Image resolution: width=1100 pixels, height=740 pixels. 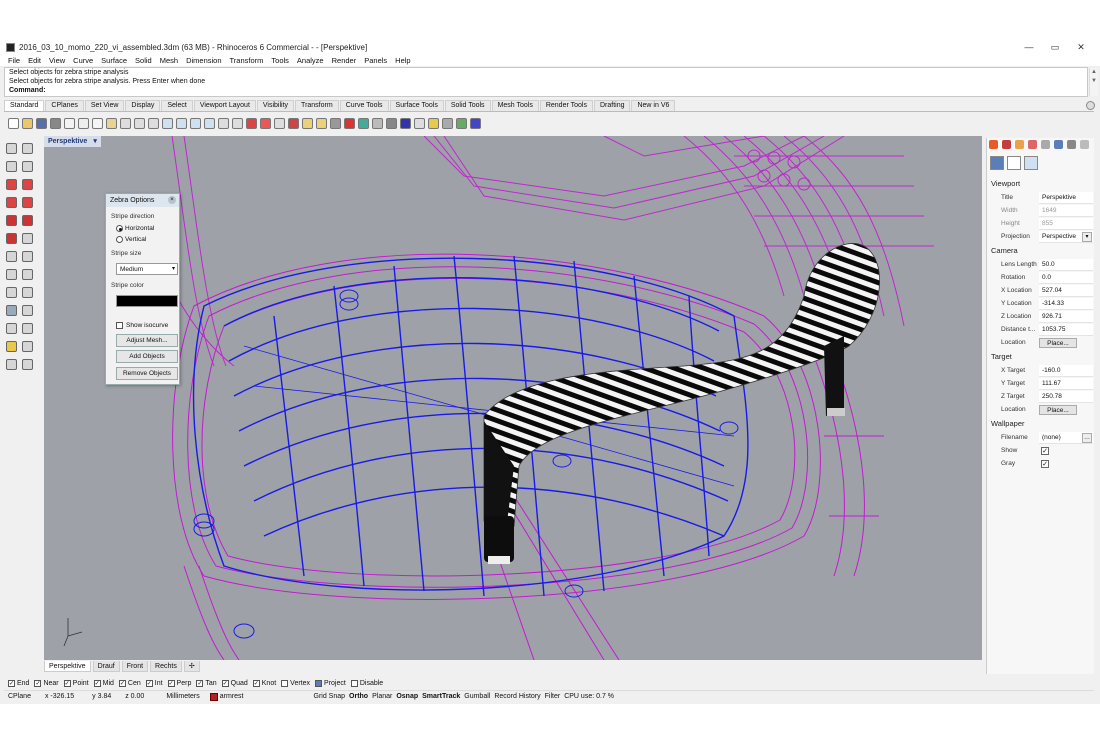 I want to click on add-objects-button: Add Objects, so click(x=147, y=356).